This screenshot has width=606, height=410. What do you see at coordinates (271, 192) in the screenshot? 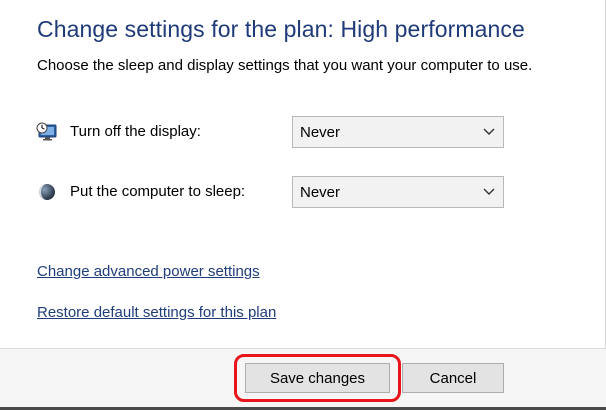
I see `sleep-timeout-row: Put the computer to sleep: Never` at bounding box center [271, 192].